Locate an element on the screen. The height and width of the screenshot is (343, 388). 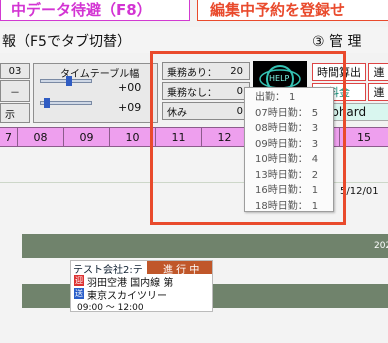
pickup-tag-text: 迎 is located at coordinates (79, 280).